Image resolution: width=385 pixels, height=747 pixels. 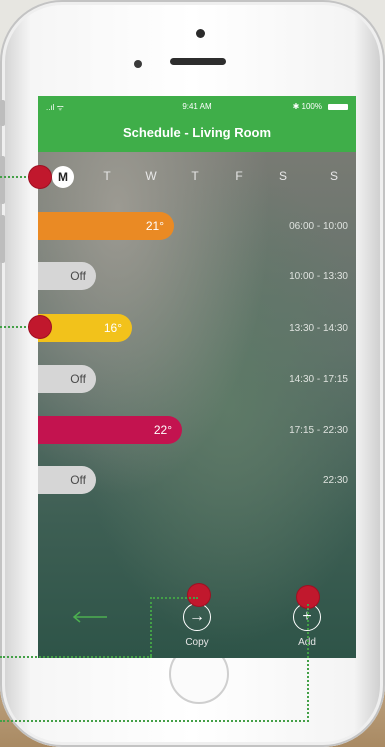 What do you see at coordinates (106, 226) in the screenshot?
I see `schedule-block-temperature: 21°` at bounding box center [106, 226].